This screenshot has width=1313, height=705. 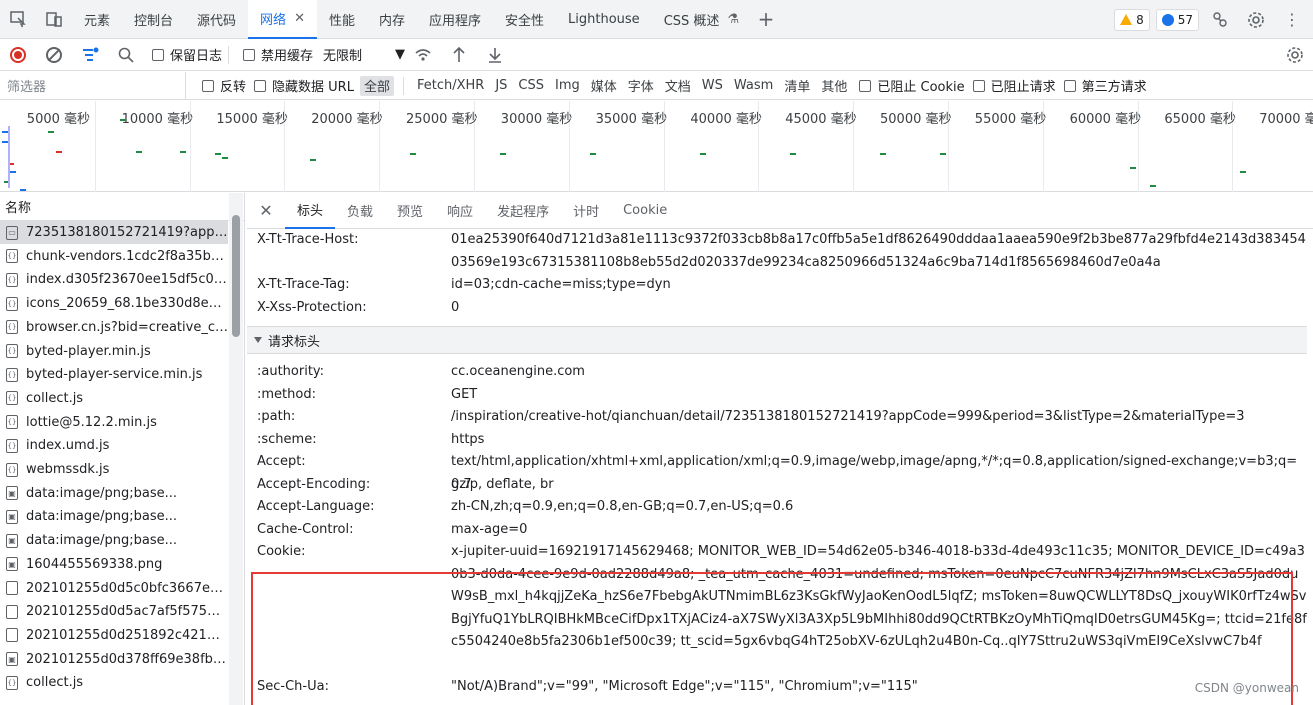 I want to click on request-row: ▣ 1604455569338.png, so click(x=114, y=564).